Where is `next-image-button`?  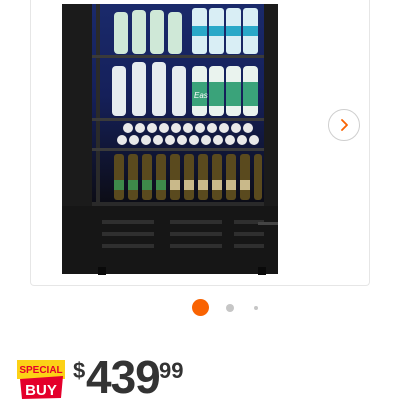 next-image-button is located at coordinates (344, 125).